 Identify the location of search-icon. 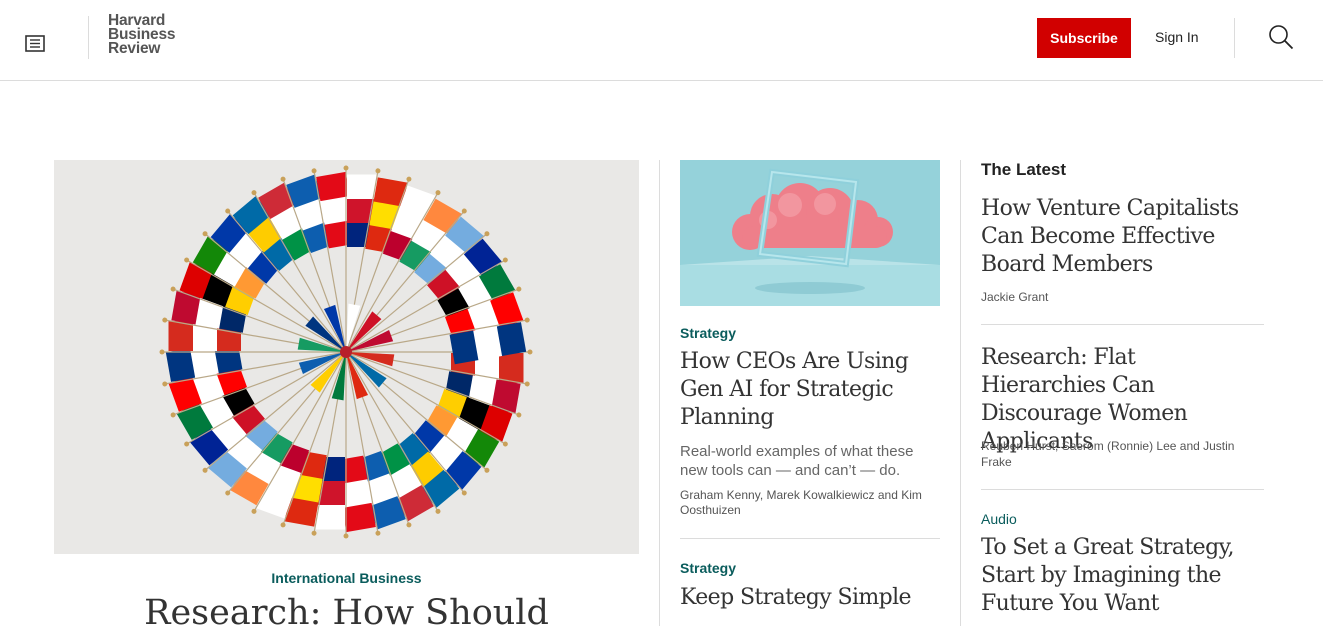
(1281, 37).